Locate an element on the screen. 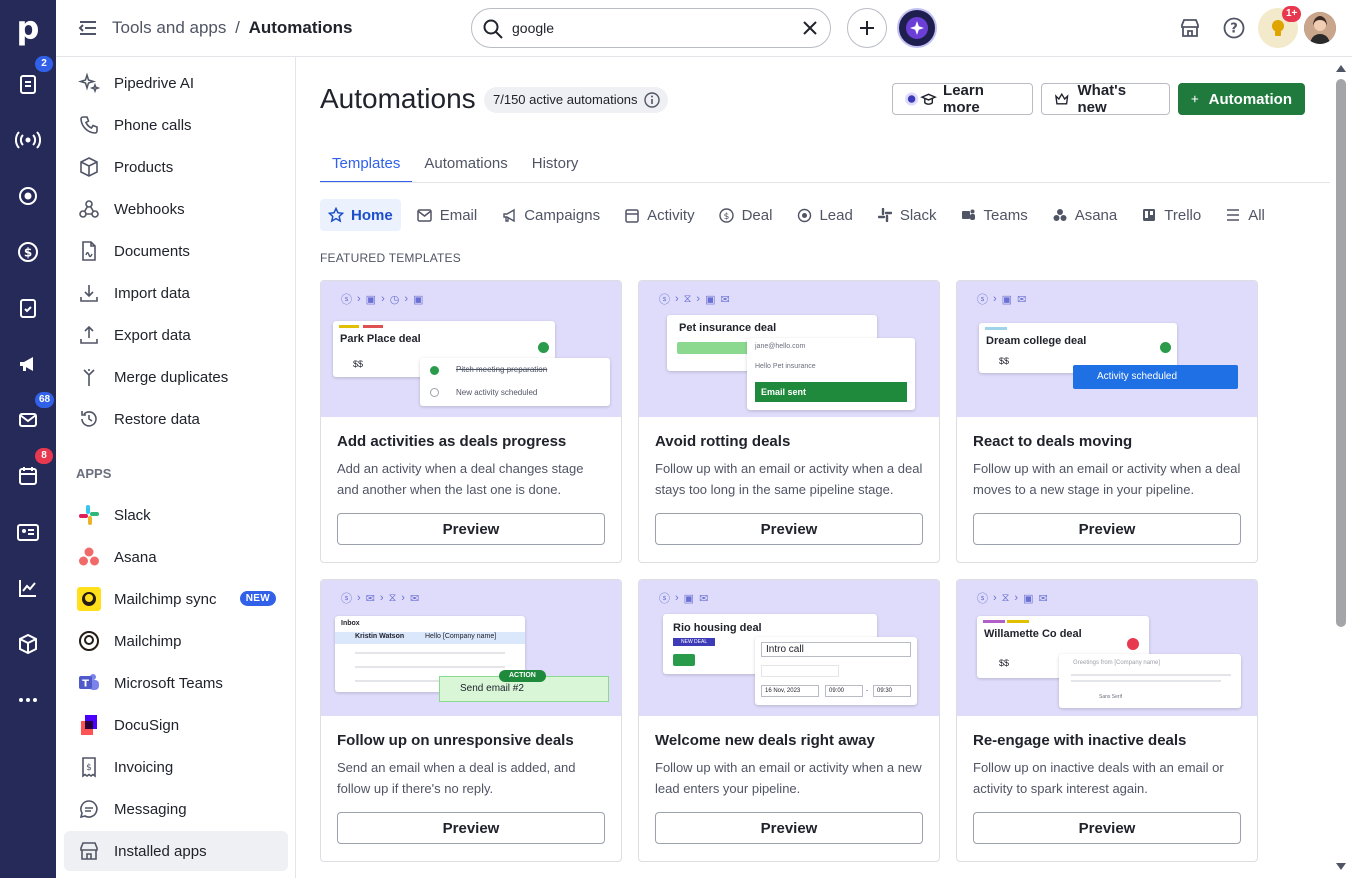 This screenshot has width=1352, height=878. info-icon is located at coordinates (651, 100).